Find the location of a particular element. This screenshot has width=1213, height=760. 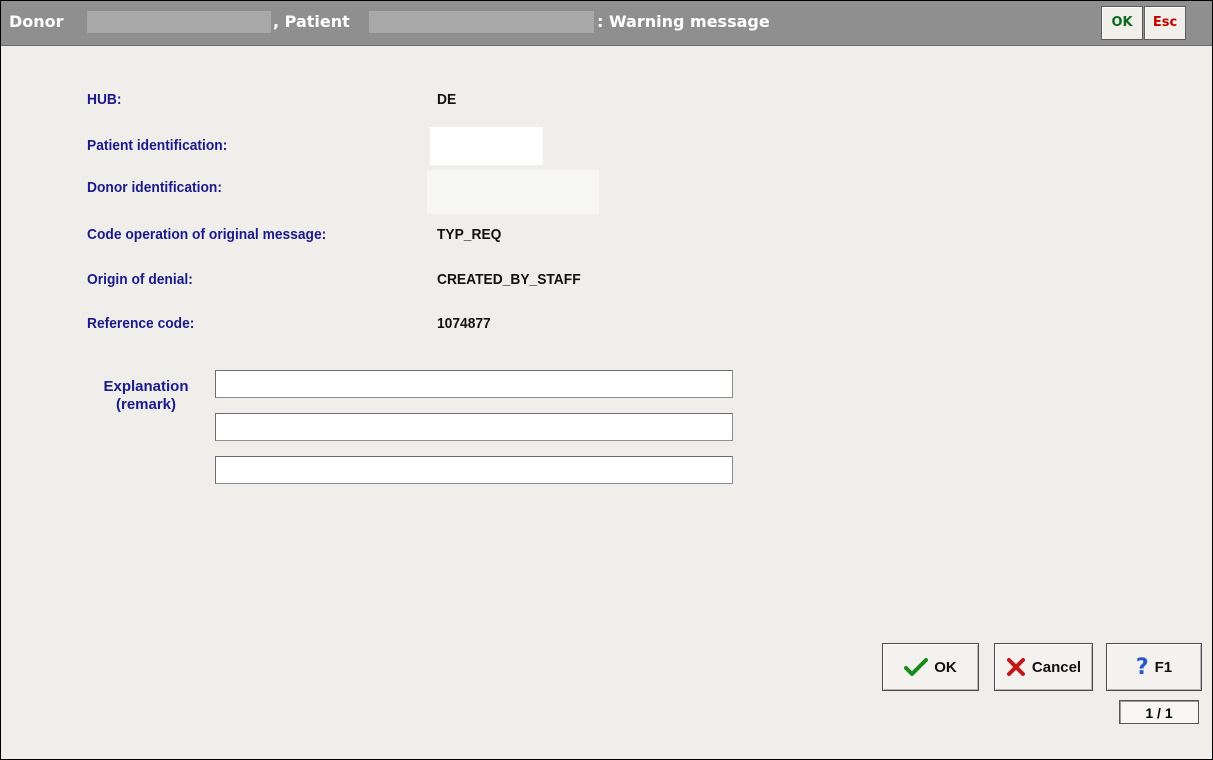

patient-identification-redacted is located at coordinates (486, 146).